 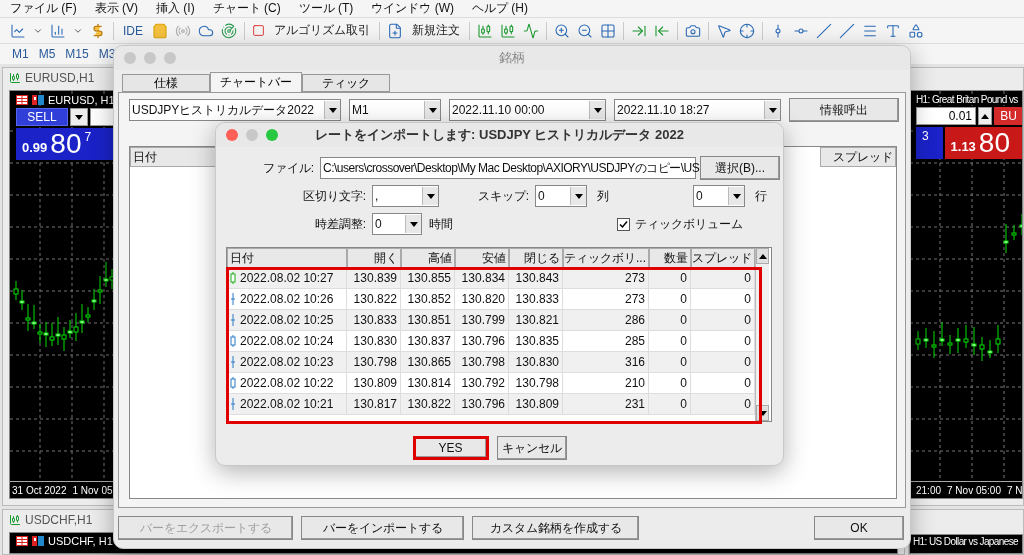 What do you see at coordinates (397, 224) in the screenshot?
I see `offset-dropdown: 0` at bounding box center [397, 224].